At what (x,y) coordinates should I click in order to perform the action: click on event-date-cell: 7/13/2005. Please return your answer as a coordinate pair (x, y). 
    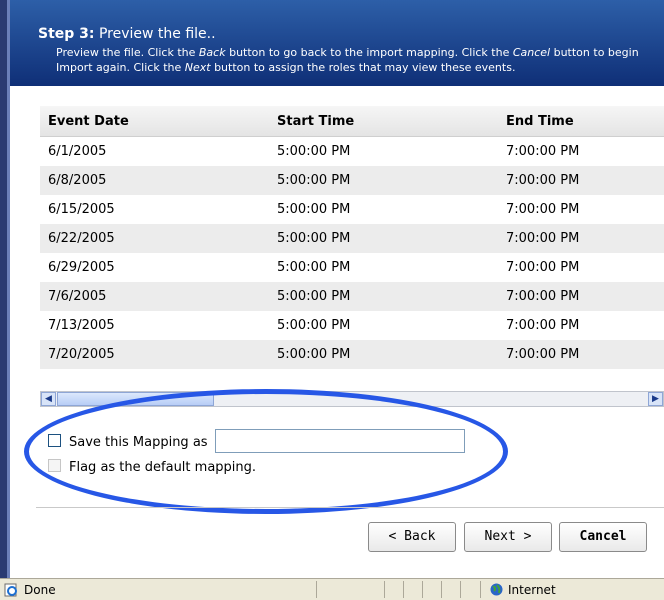
    Looking at the image, I should click on (81, 325).